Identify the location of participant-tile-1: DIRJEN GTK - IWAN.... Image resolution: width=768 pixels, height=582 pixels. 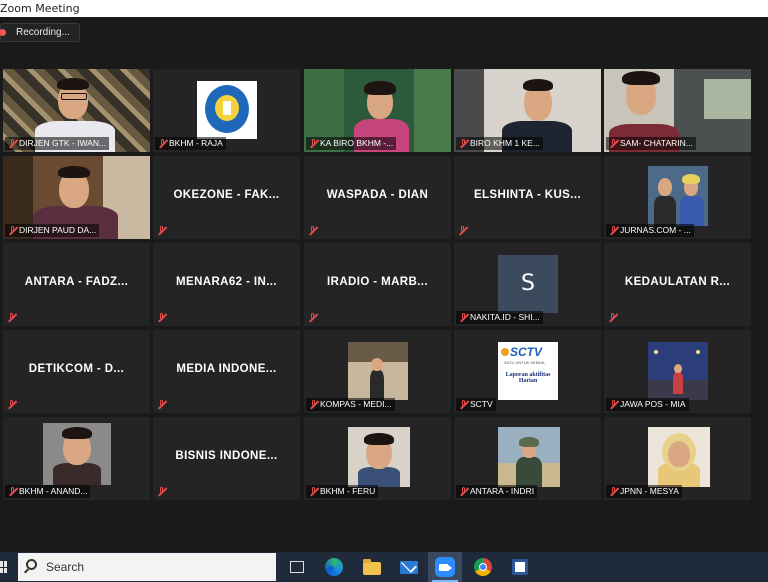
(76, 110).